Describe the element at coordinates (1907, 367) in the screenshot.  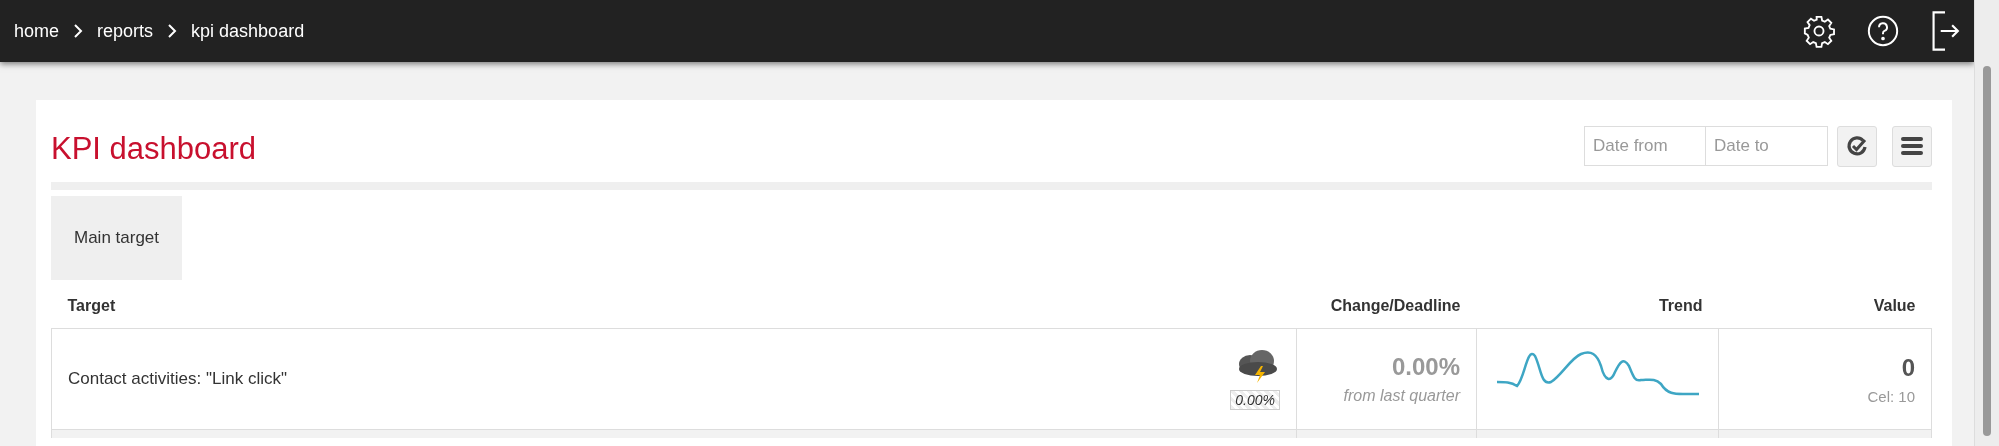
I see `kpi-value: 0` at that location.